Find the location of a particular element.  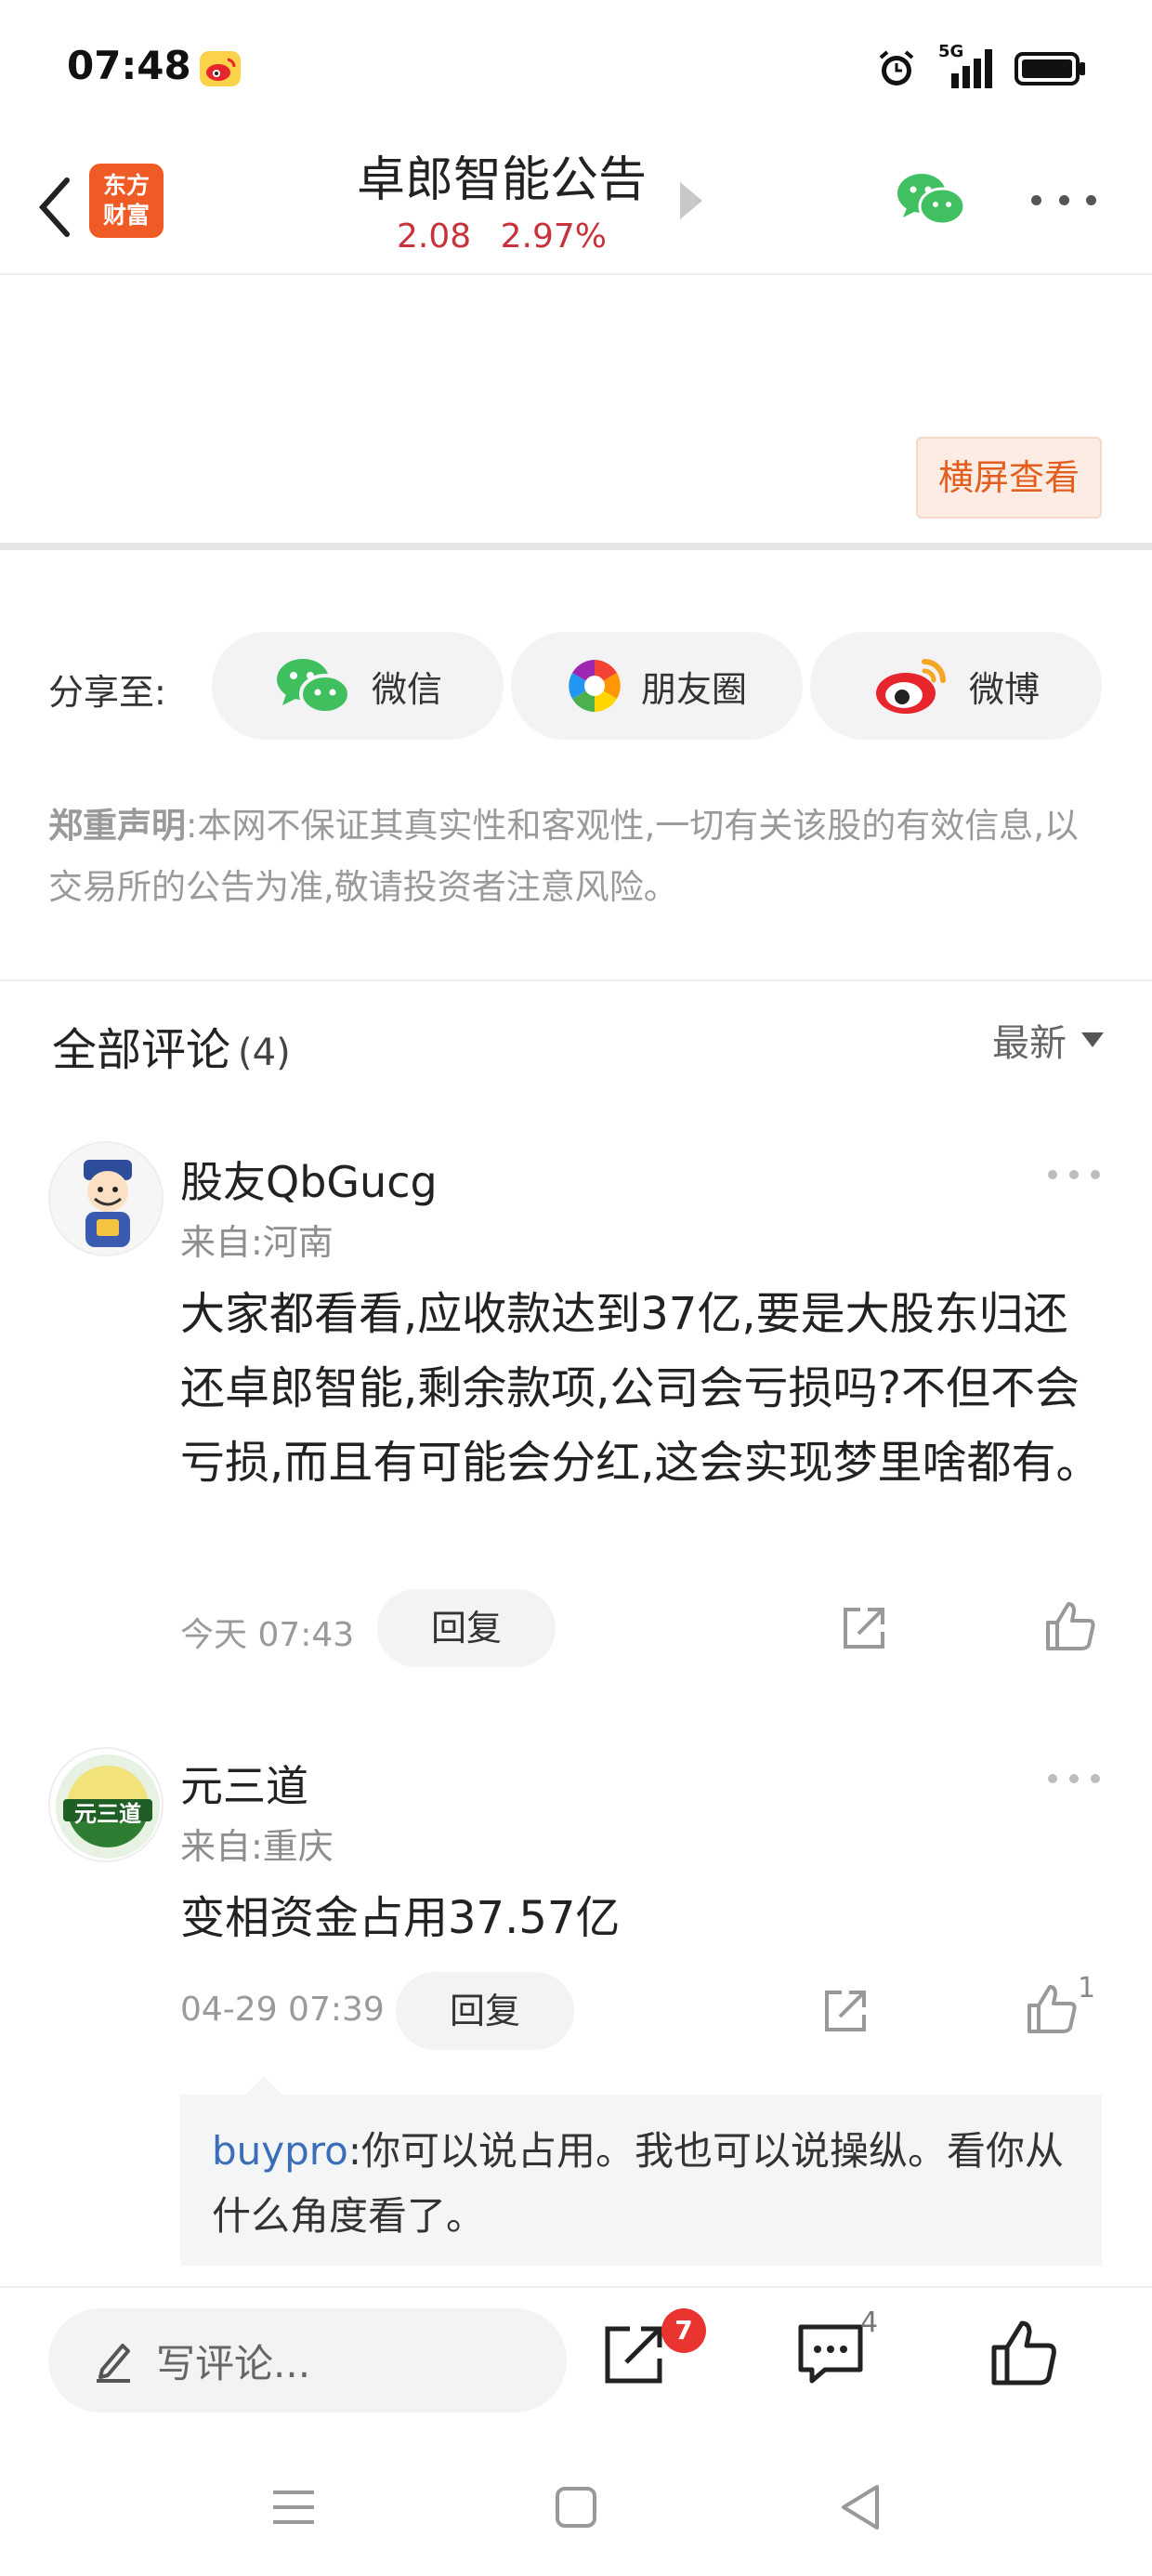

back-button is located at coordinates (54, 207).